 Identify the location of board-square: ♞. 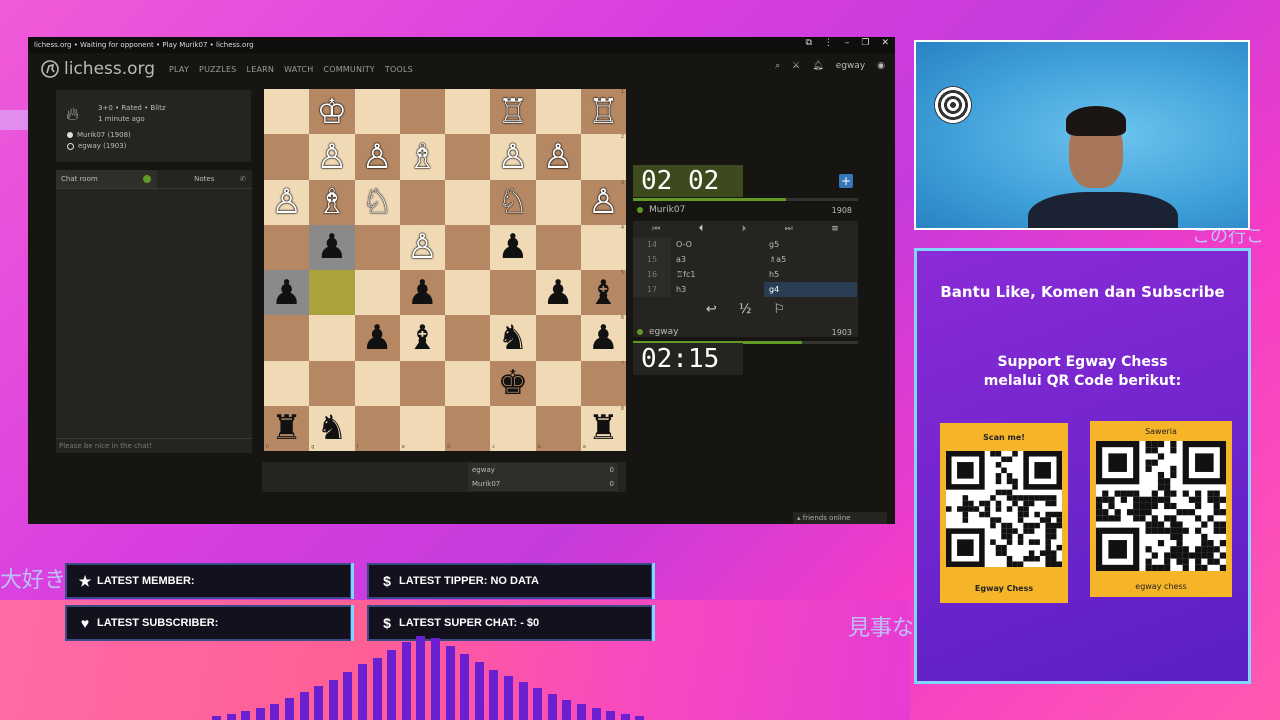
(513, 338).